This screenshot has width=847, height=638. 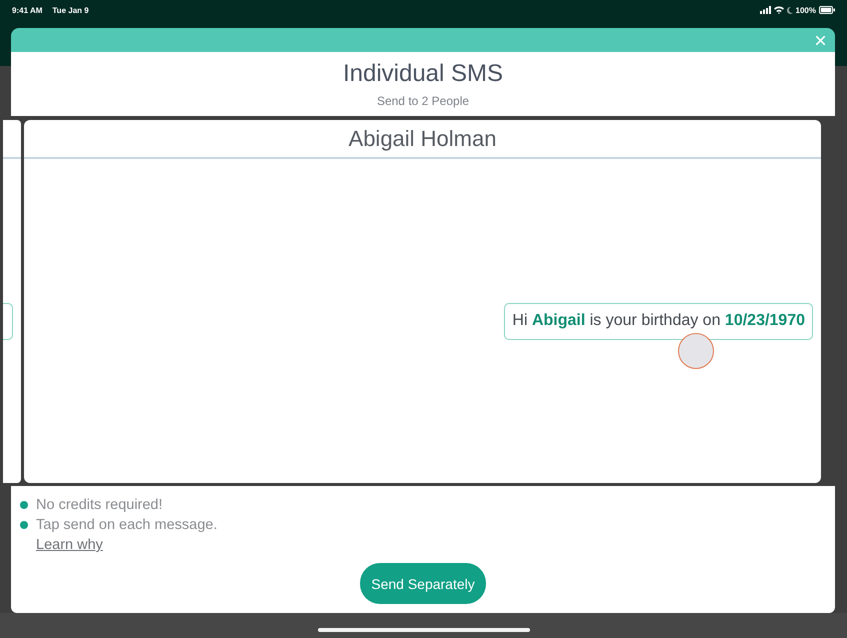 What do you see at coordinates (69, 545) in the screenshot?
I see `learn-why-link: Learn why` at bounding box center [69, 545].